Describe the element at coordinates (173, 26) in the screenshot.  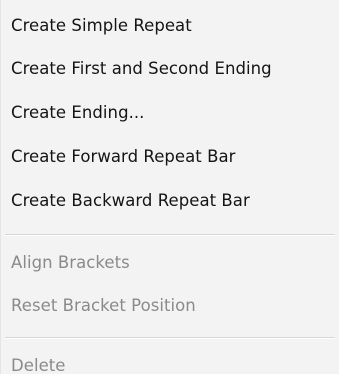
I see `menu-item-create-simple-repeat: Create Simple Repeat` at that location.